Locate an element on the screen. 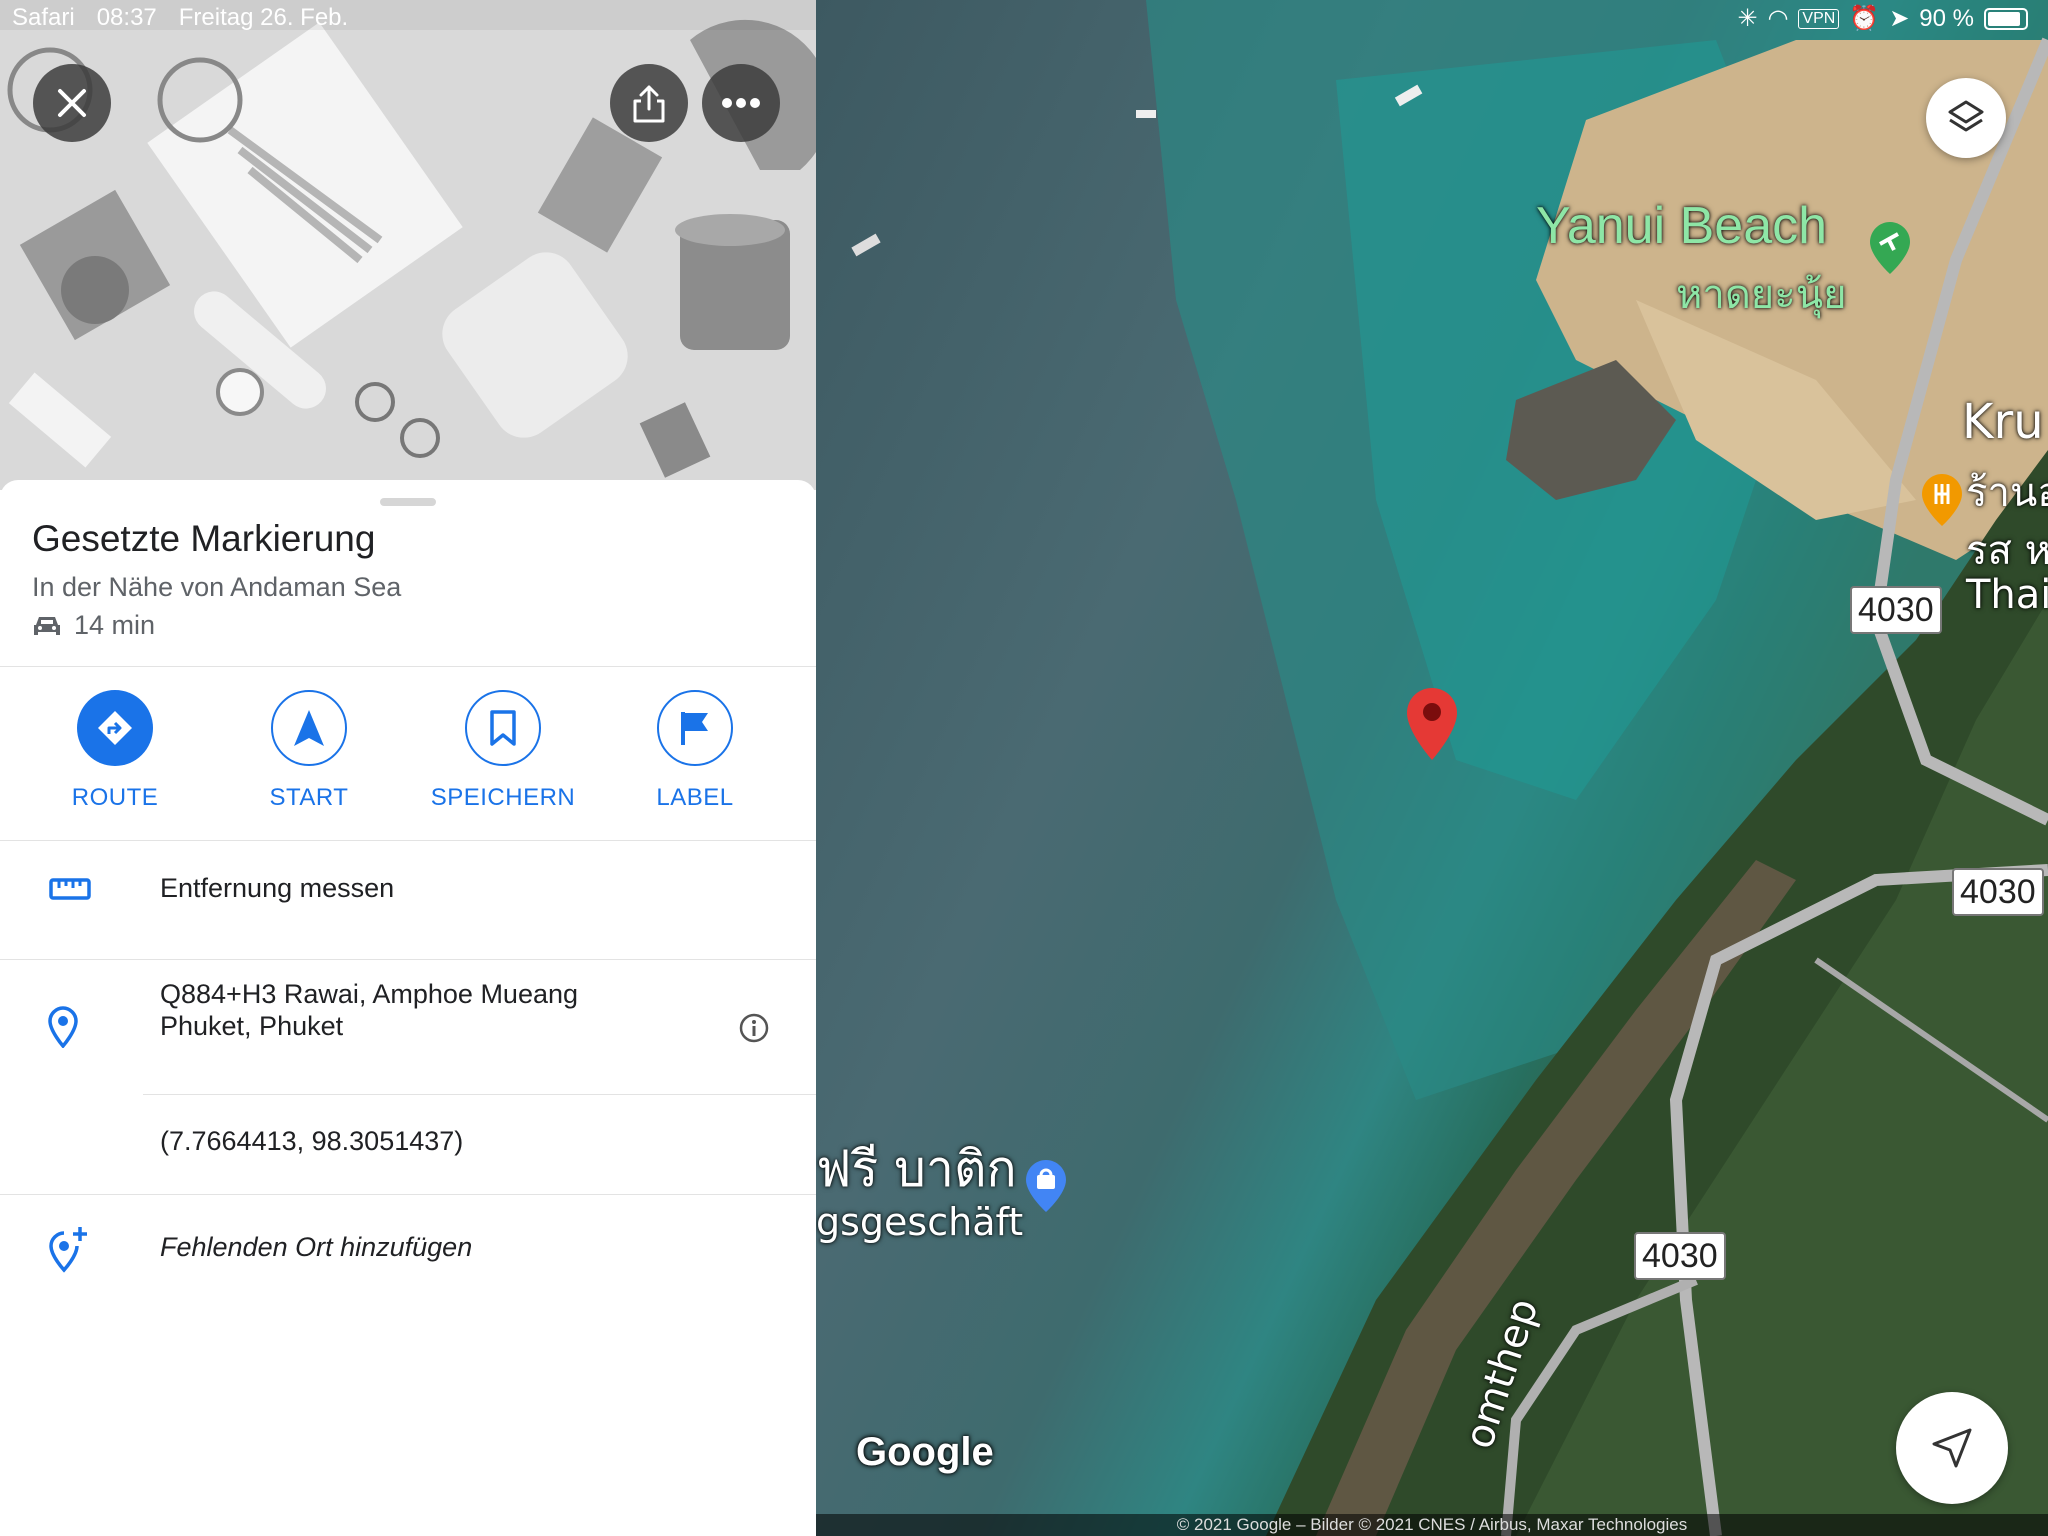  route-ring is located at coordinates (115, 728).